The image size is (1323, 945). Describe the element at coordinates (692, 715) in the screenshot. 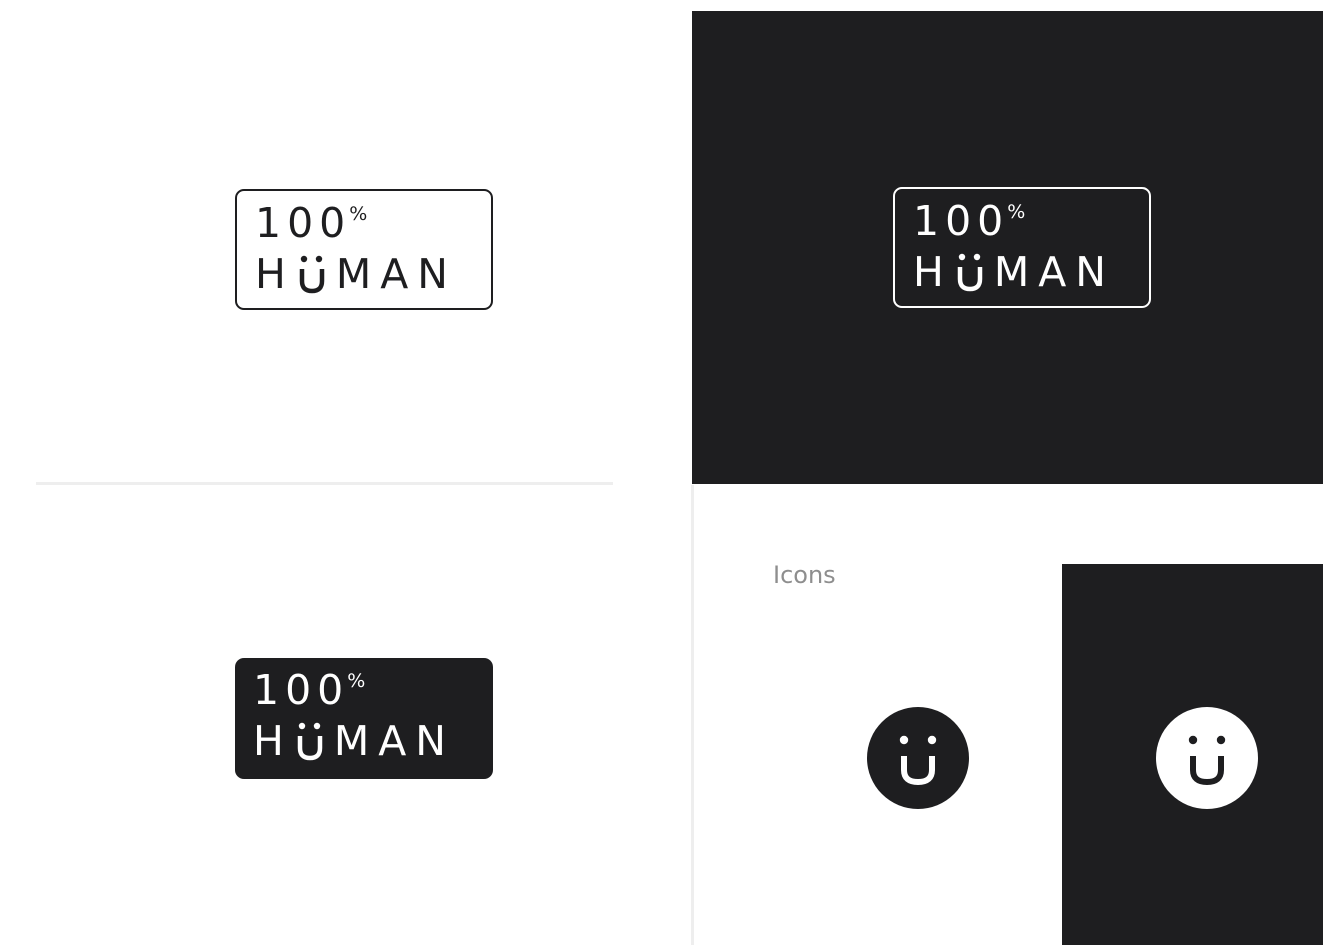

I see `vertical-divider` at that location.